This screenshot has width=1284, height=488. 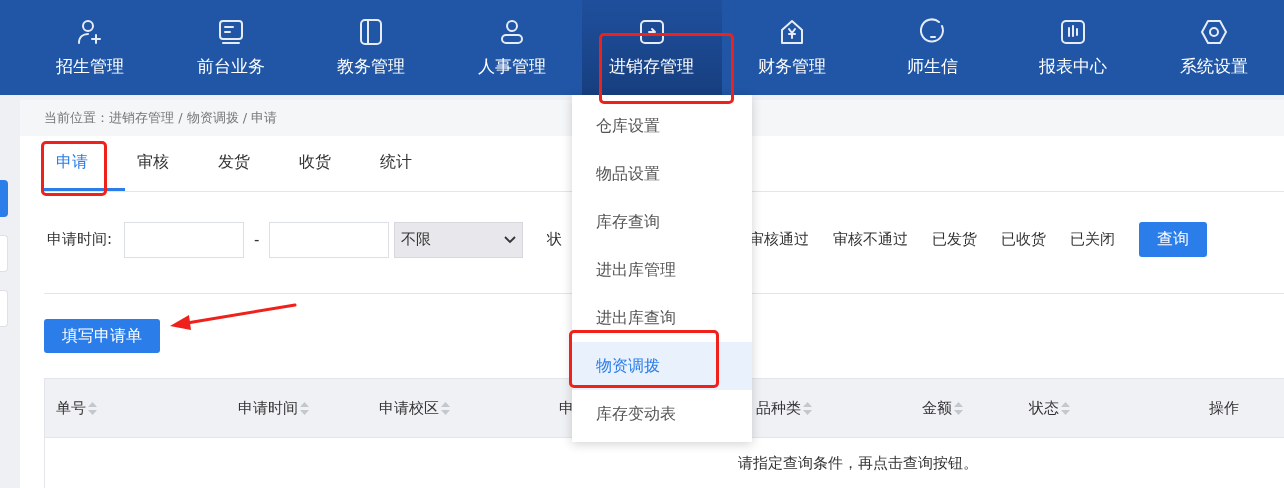 What do you see at coordinates (937, 408) in the screenshot?
I see `column-header: 金额` at bounding box center [937, 408].